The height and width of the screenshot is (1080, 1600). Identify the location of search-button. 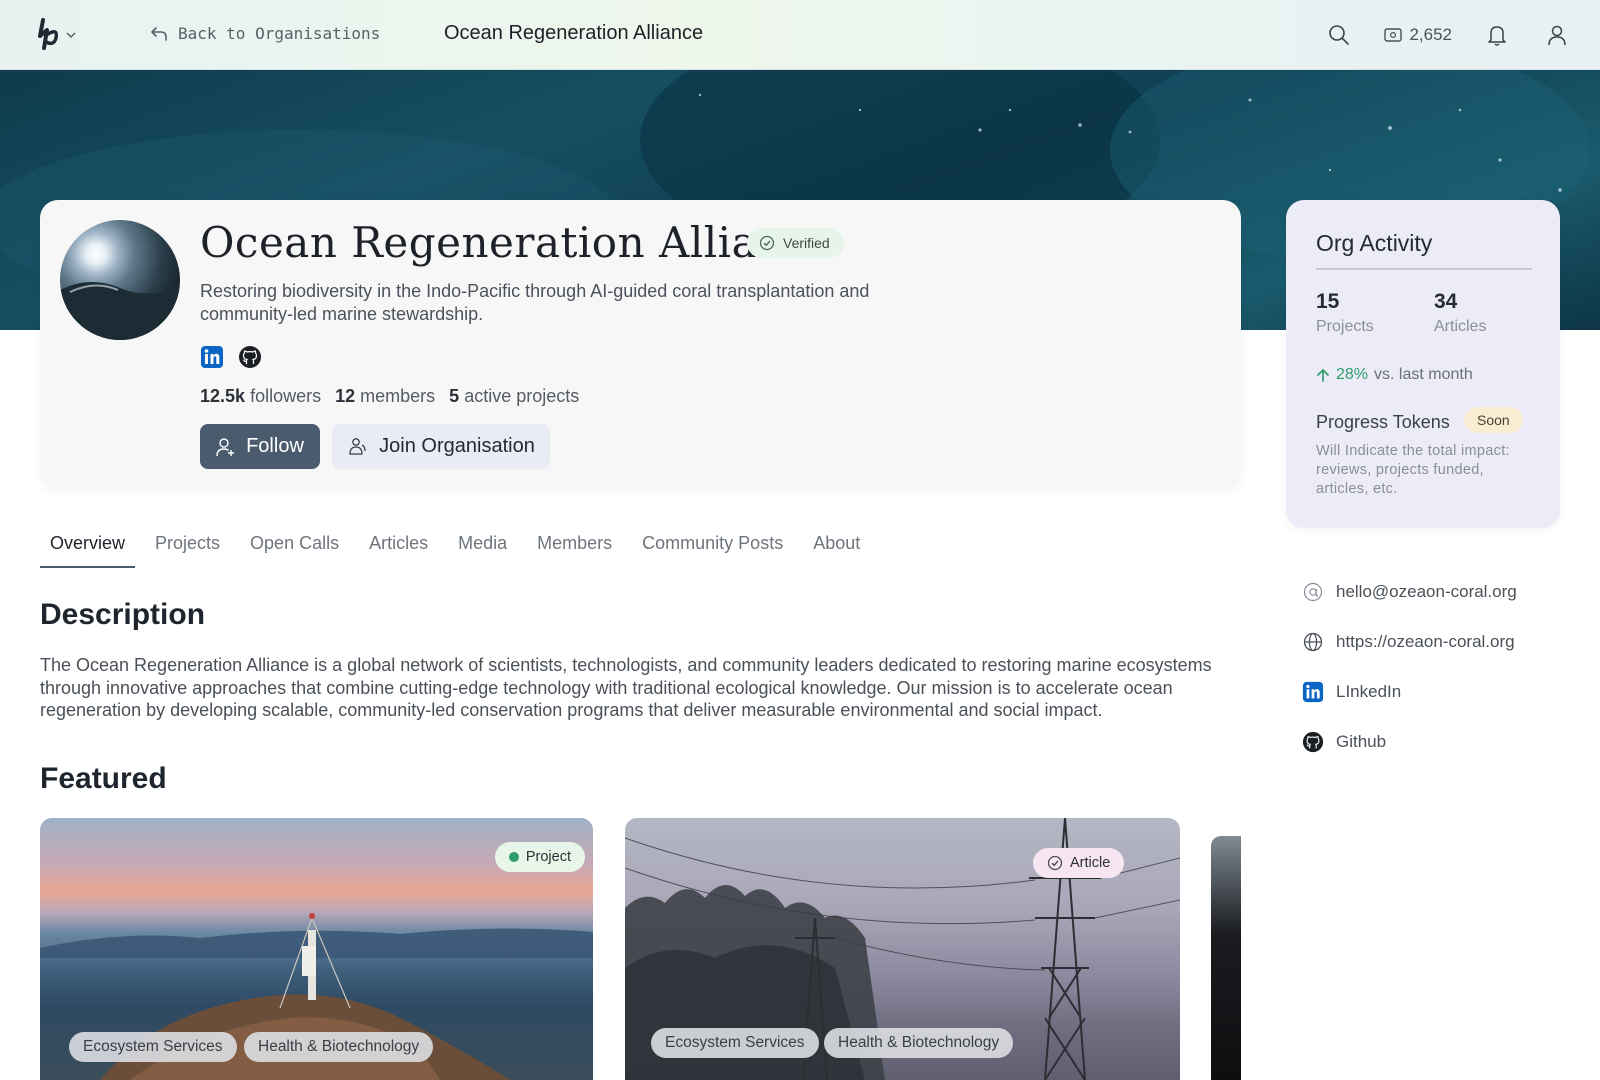
(1339, 35).